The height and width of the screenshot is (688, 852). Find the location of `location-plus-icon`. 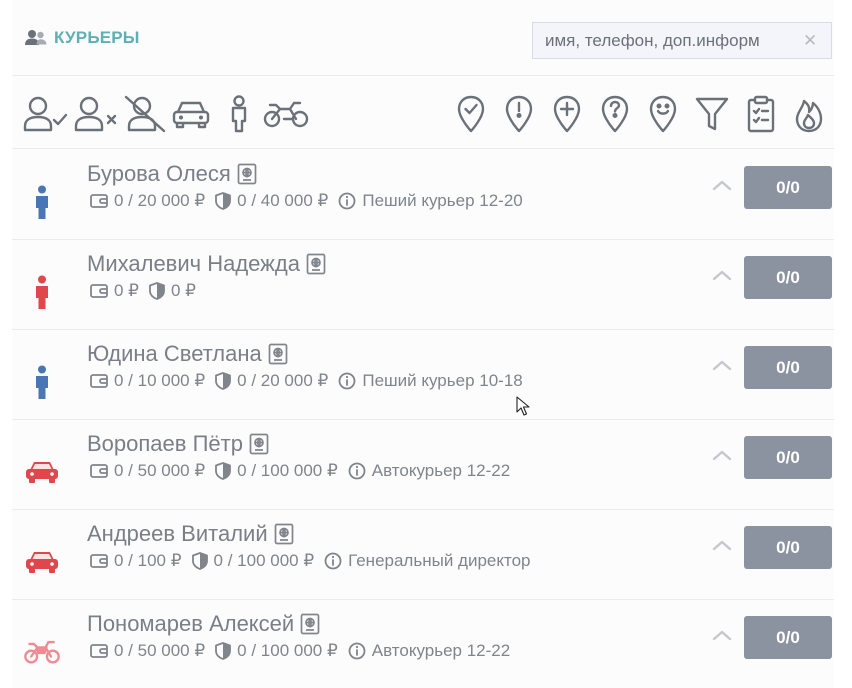

location-plus-icon is located at coordinates (567, 114).